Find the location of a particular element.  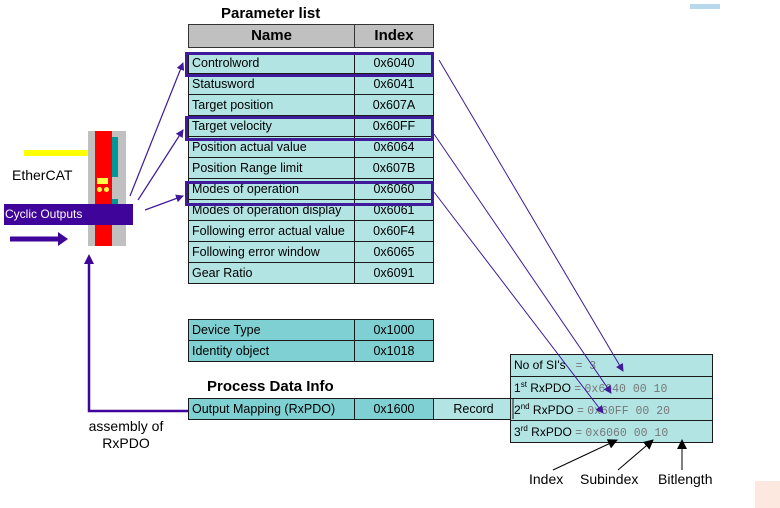

mapping-line-controlword is located at coordinates (531, 215).